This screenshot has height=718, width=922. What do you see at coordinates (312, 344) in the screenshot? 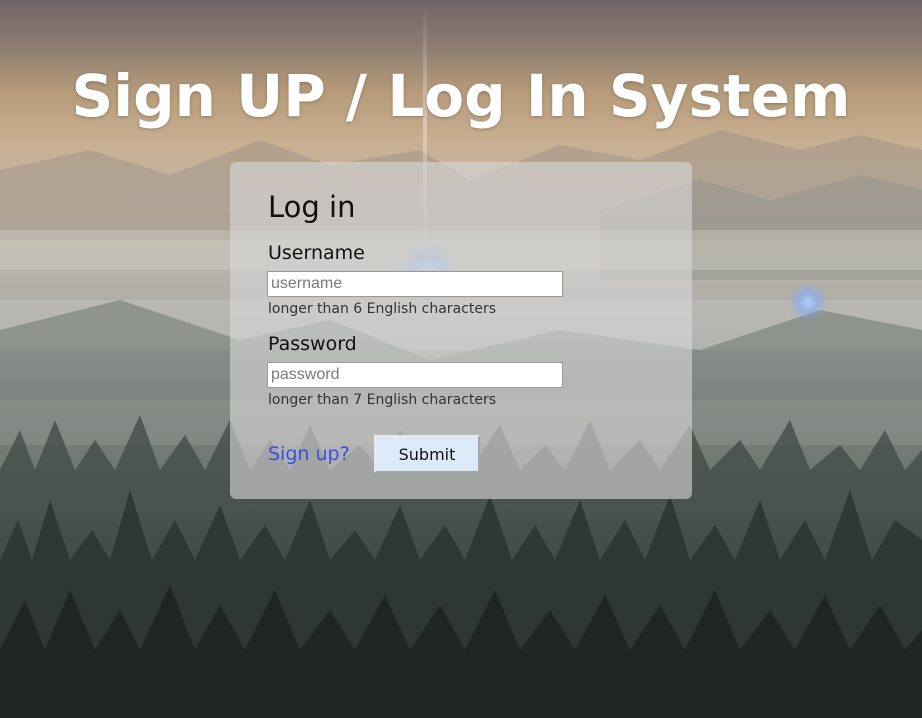
I see `password-label: Password` at bounding box center [312, 344].